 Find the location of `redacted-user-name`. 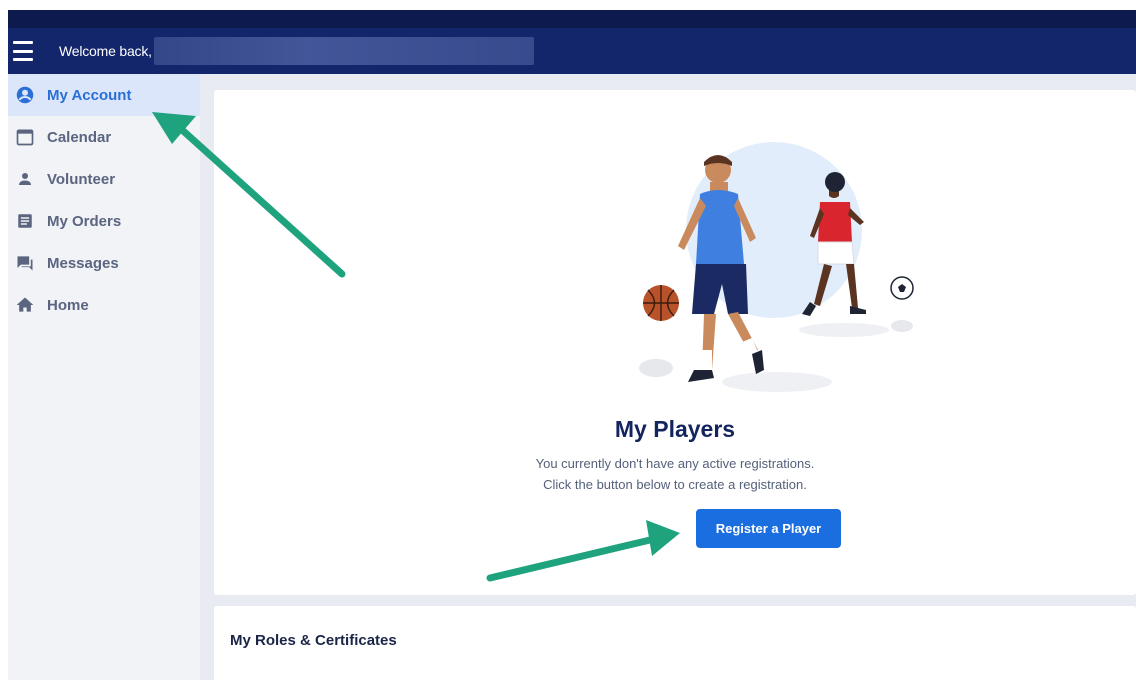

redacted-user-name is located at coordinates (343, 51).